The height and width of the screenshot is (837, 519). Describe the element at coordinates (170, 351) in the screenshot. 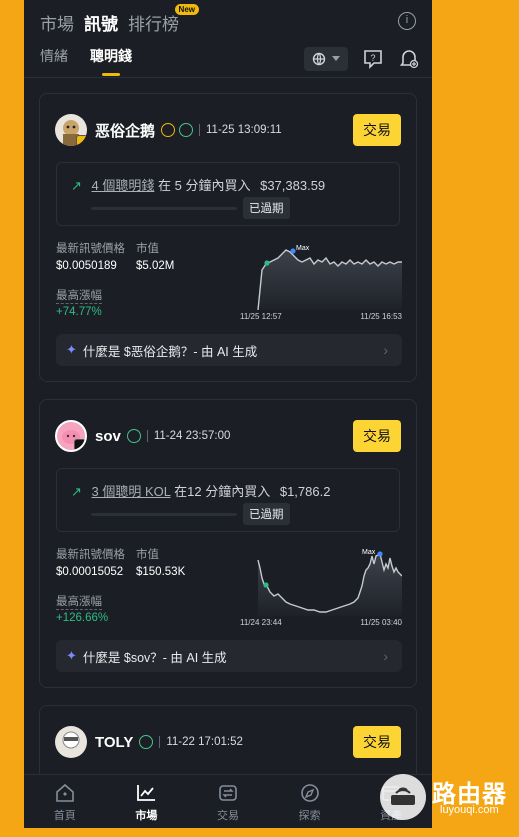

I see `ai-explain-text: 什麼是 $恶俗企鹅？- 由 AI 生成` at that location.